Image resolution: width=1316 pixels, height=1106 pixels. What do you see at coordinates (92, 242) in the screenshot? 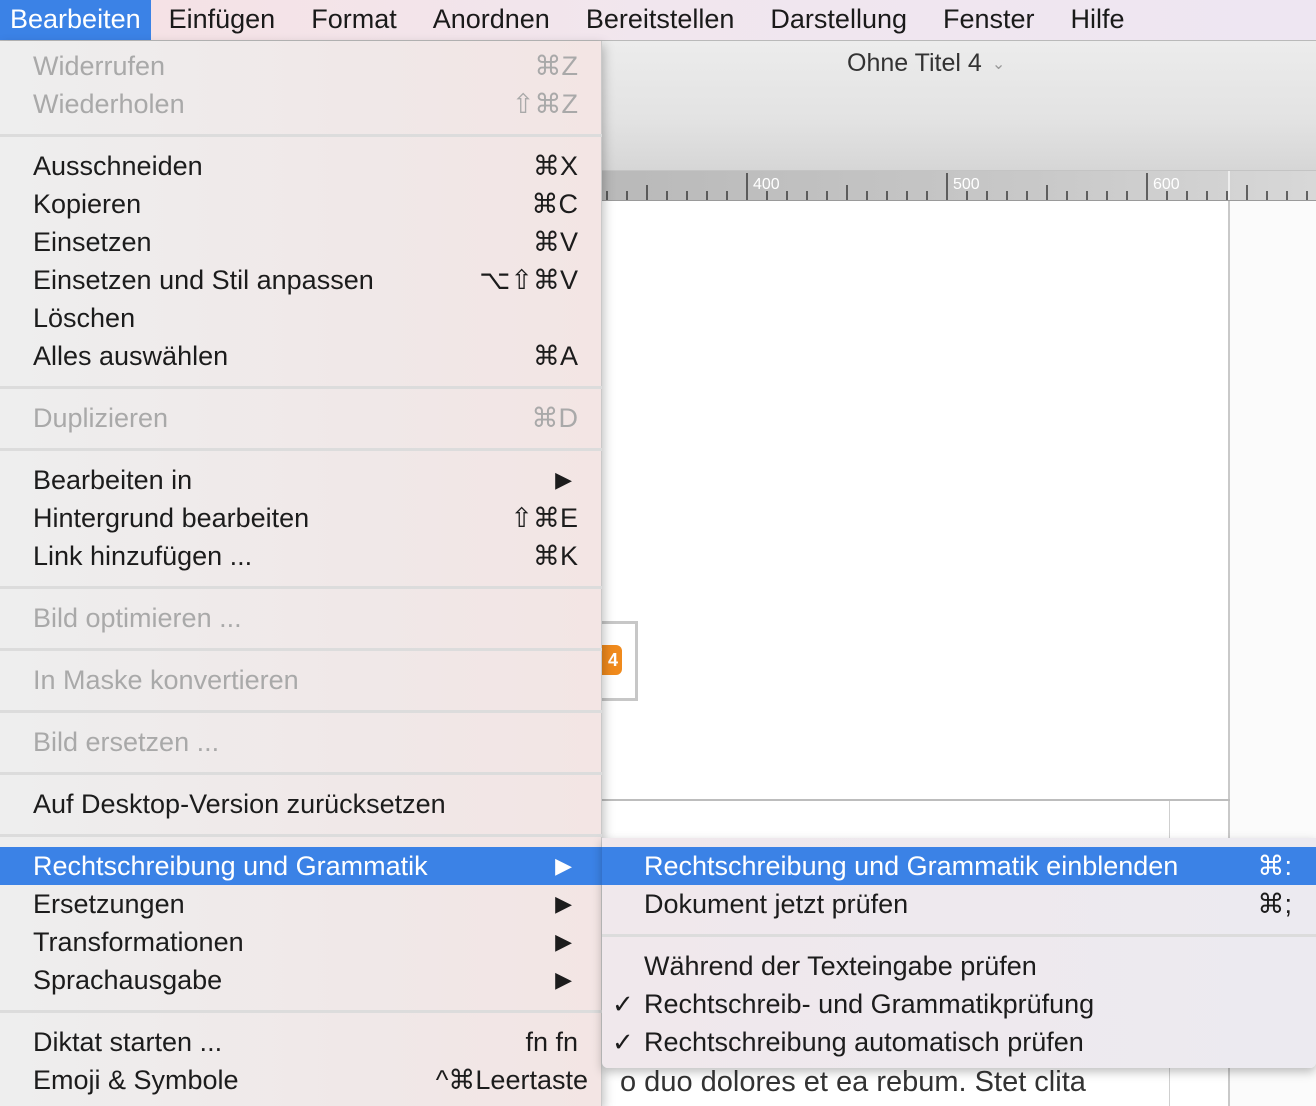
I see `menu-item-label: Einsetzen` at bounding box center [92, 242].